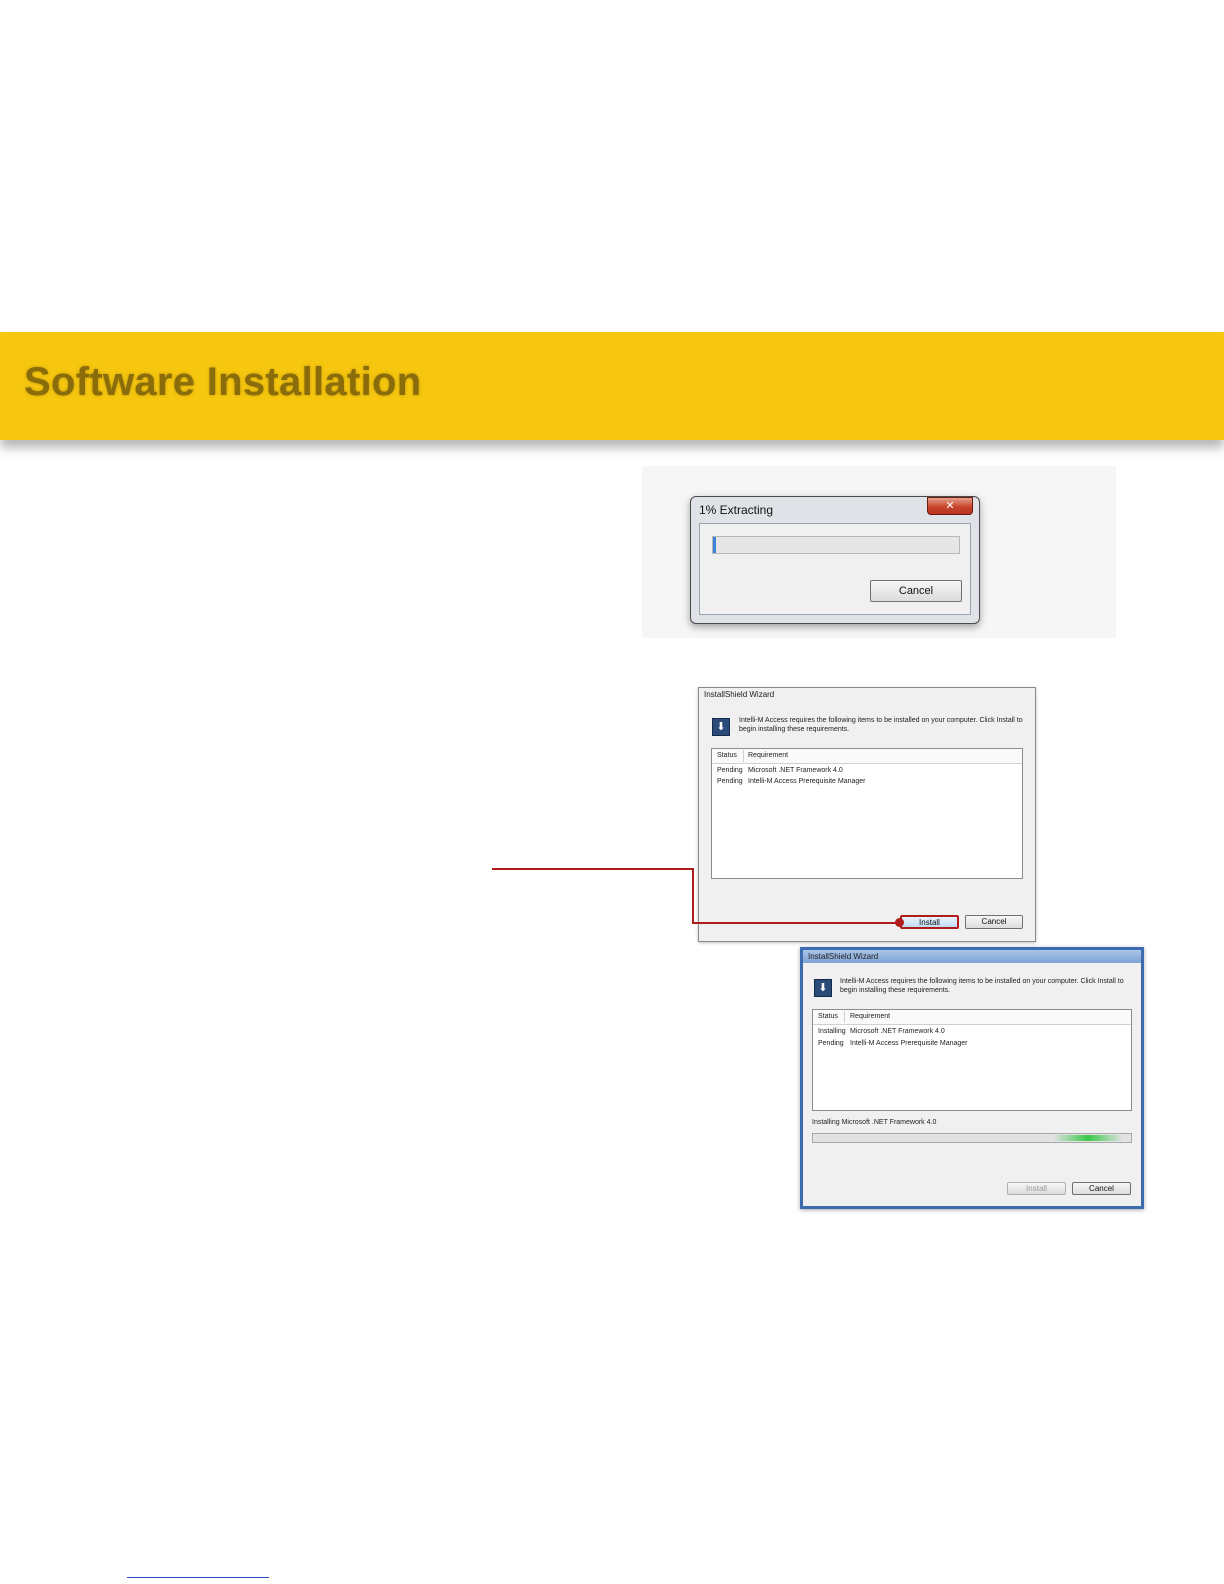 This screenshot has width=1224, height=1584. What do you see at coordinates (916, 591) in the screenshot?
I see `extract-cancel-button: Cancel` at bounding box center [916, 591].